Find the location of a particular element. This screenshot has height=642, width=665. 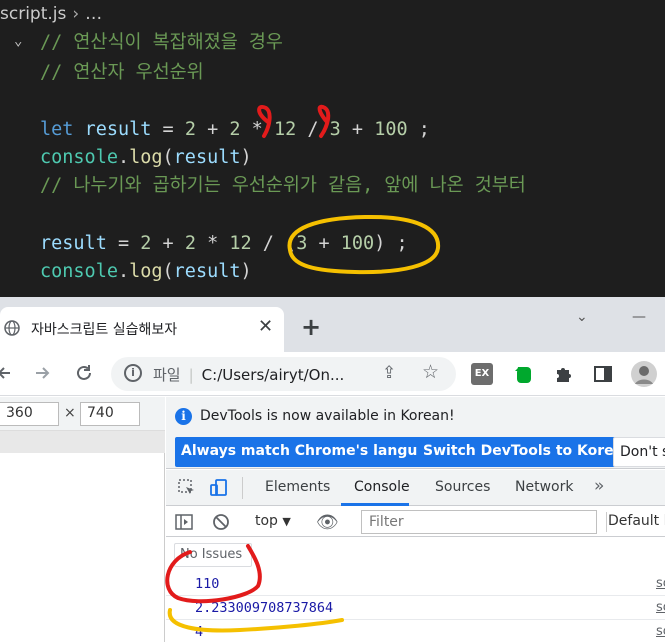

inspect-element-icon is located at coordinates (187, 488).